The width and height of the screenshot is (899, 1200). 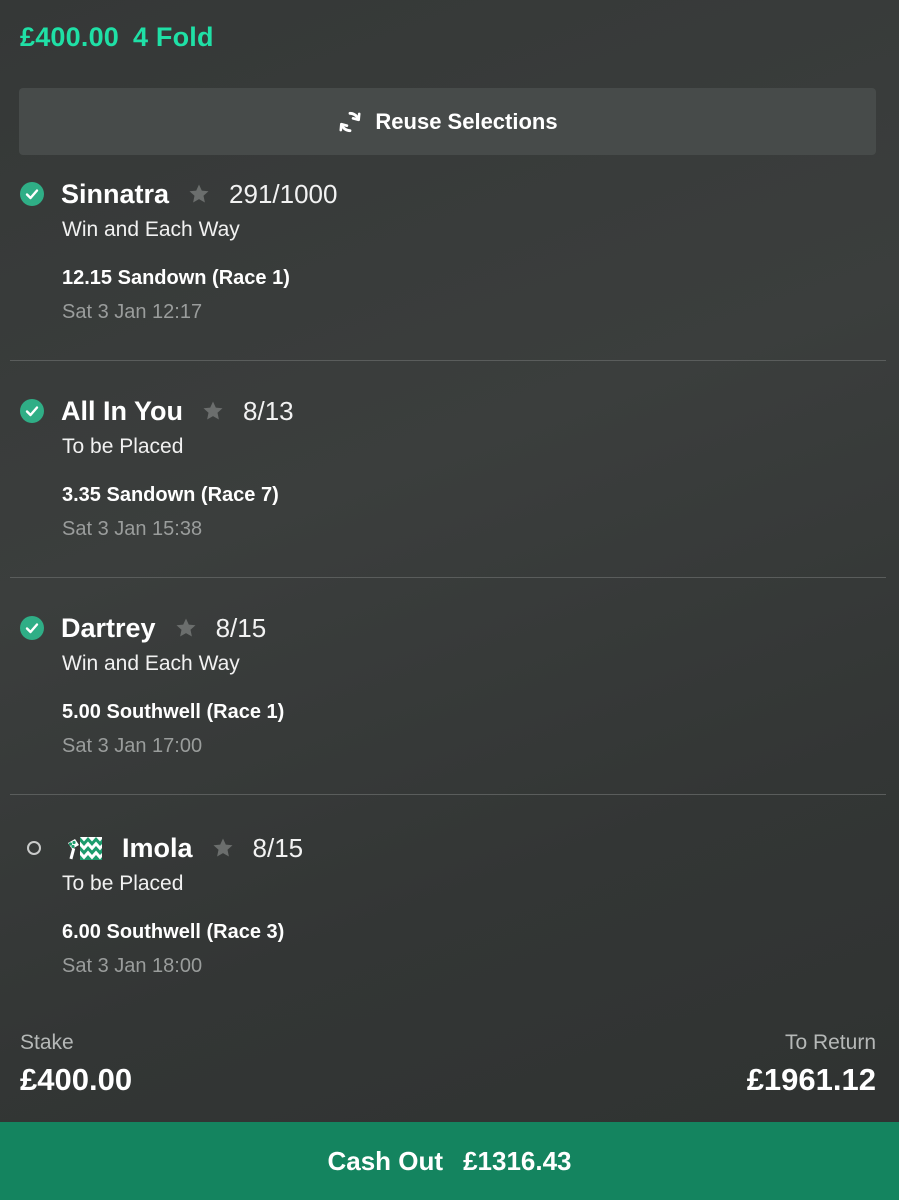 I want to click on jockey-silks-icon, so click(x=85, y=848).